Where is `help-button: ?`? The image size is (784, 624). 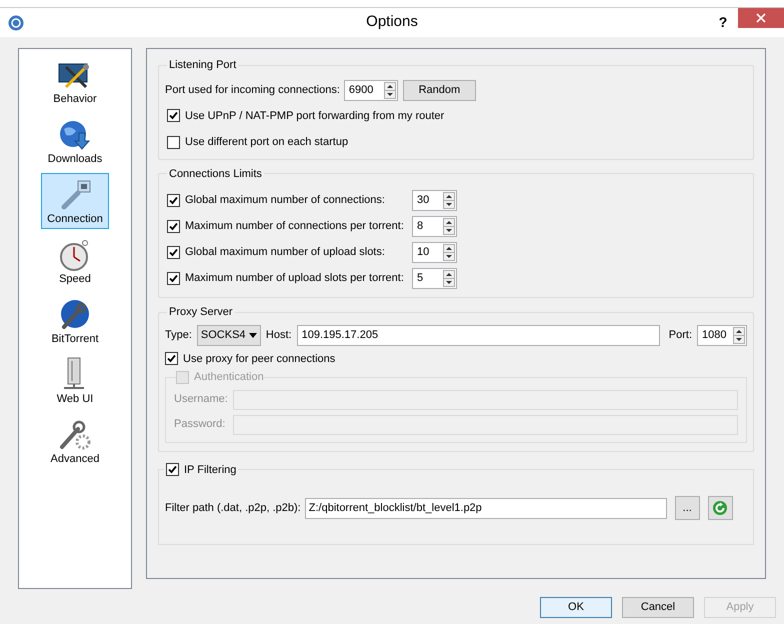 help-button: ? is located at coordinates (723, 22).